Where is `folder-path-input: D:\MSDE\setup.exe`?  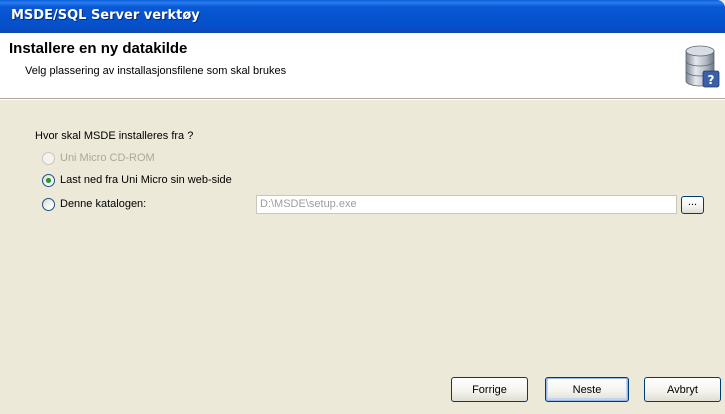 folder-path-input: D:\MSDE\setup.exe is located at coordinates (466, 204).